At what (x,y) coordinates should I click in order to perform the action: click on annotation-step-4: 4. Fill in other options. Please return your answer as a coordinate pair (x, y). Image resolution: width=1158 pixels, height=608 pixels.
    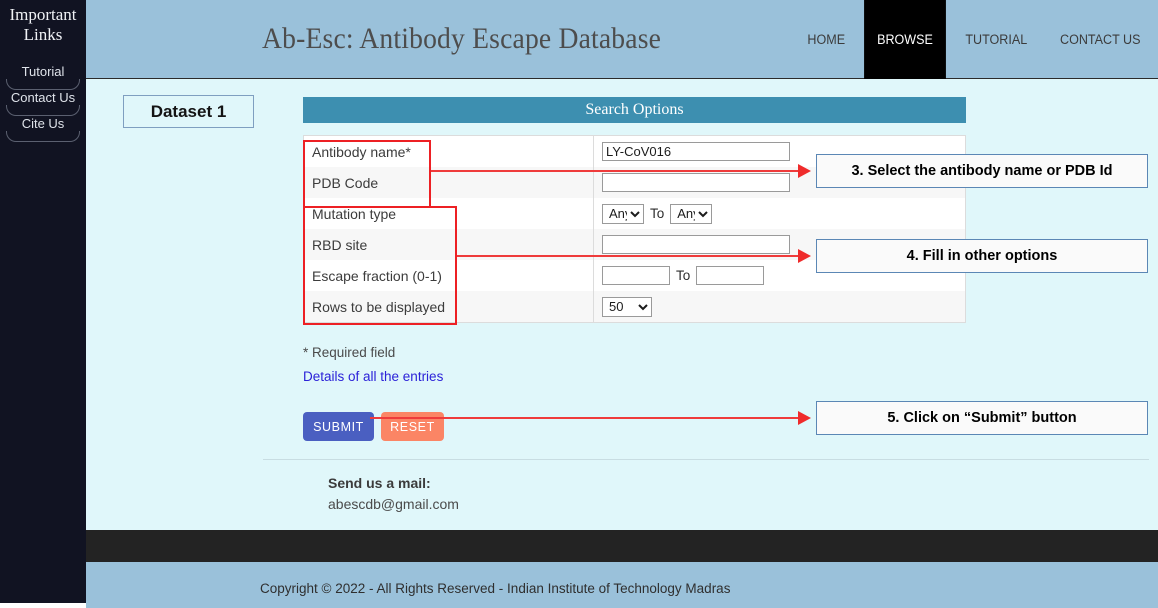
    Looking at the image, I should click on (982, 256).